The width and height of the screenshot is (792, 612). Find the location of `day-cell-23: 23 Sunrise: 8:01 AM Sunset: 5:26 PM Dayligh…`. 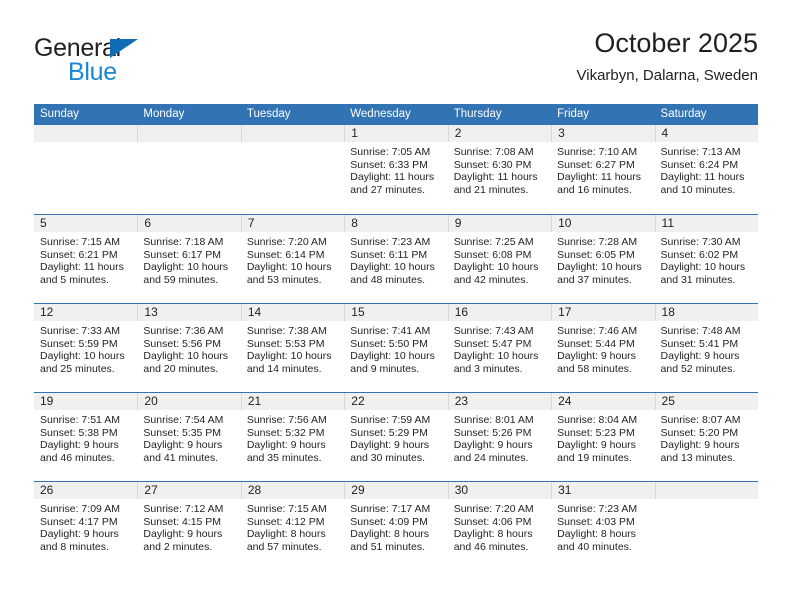

day-cell-23: 23 Sunrise: 8:01 AM Sunset: 5:26 PM Dayligh… is located at coordinates (499, 437).